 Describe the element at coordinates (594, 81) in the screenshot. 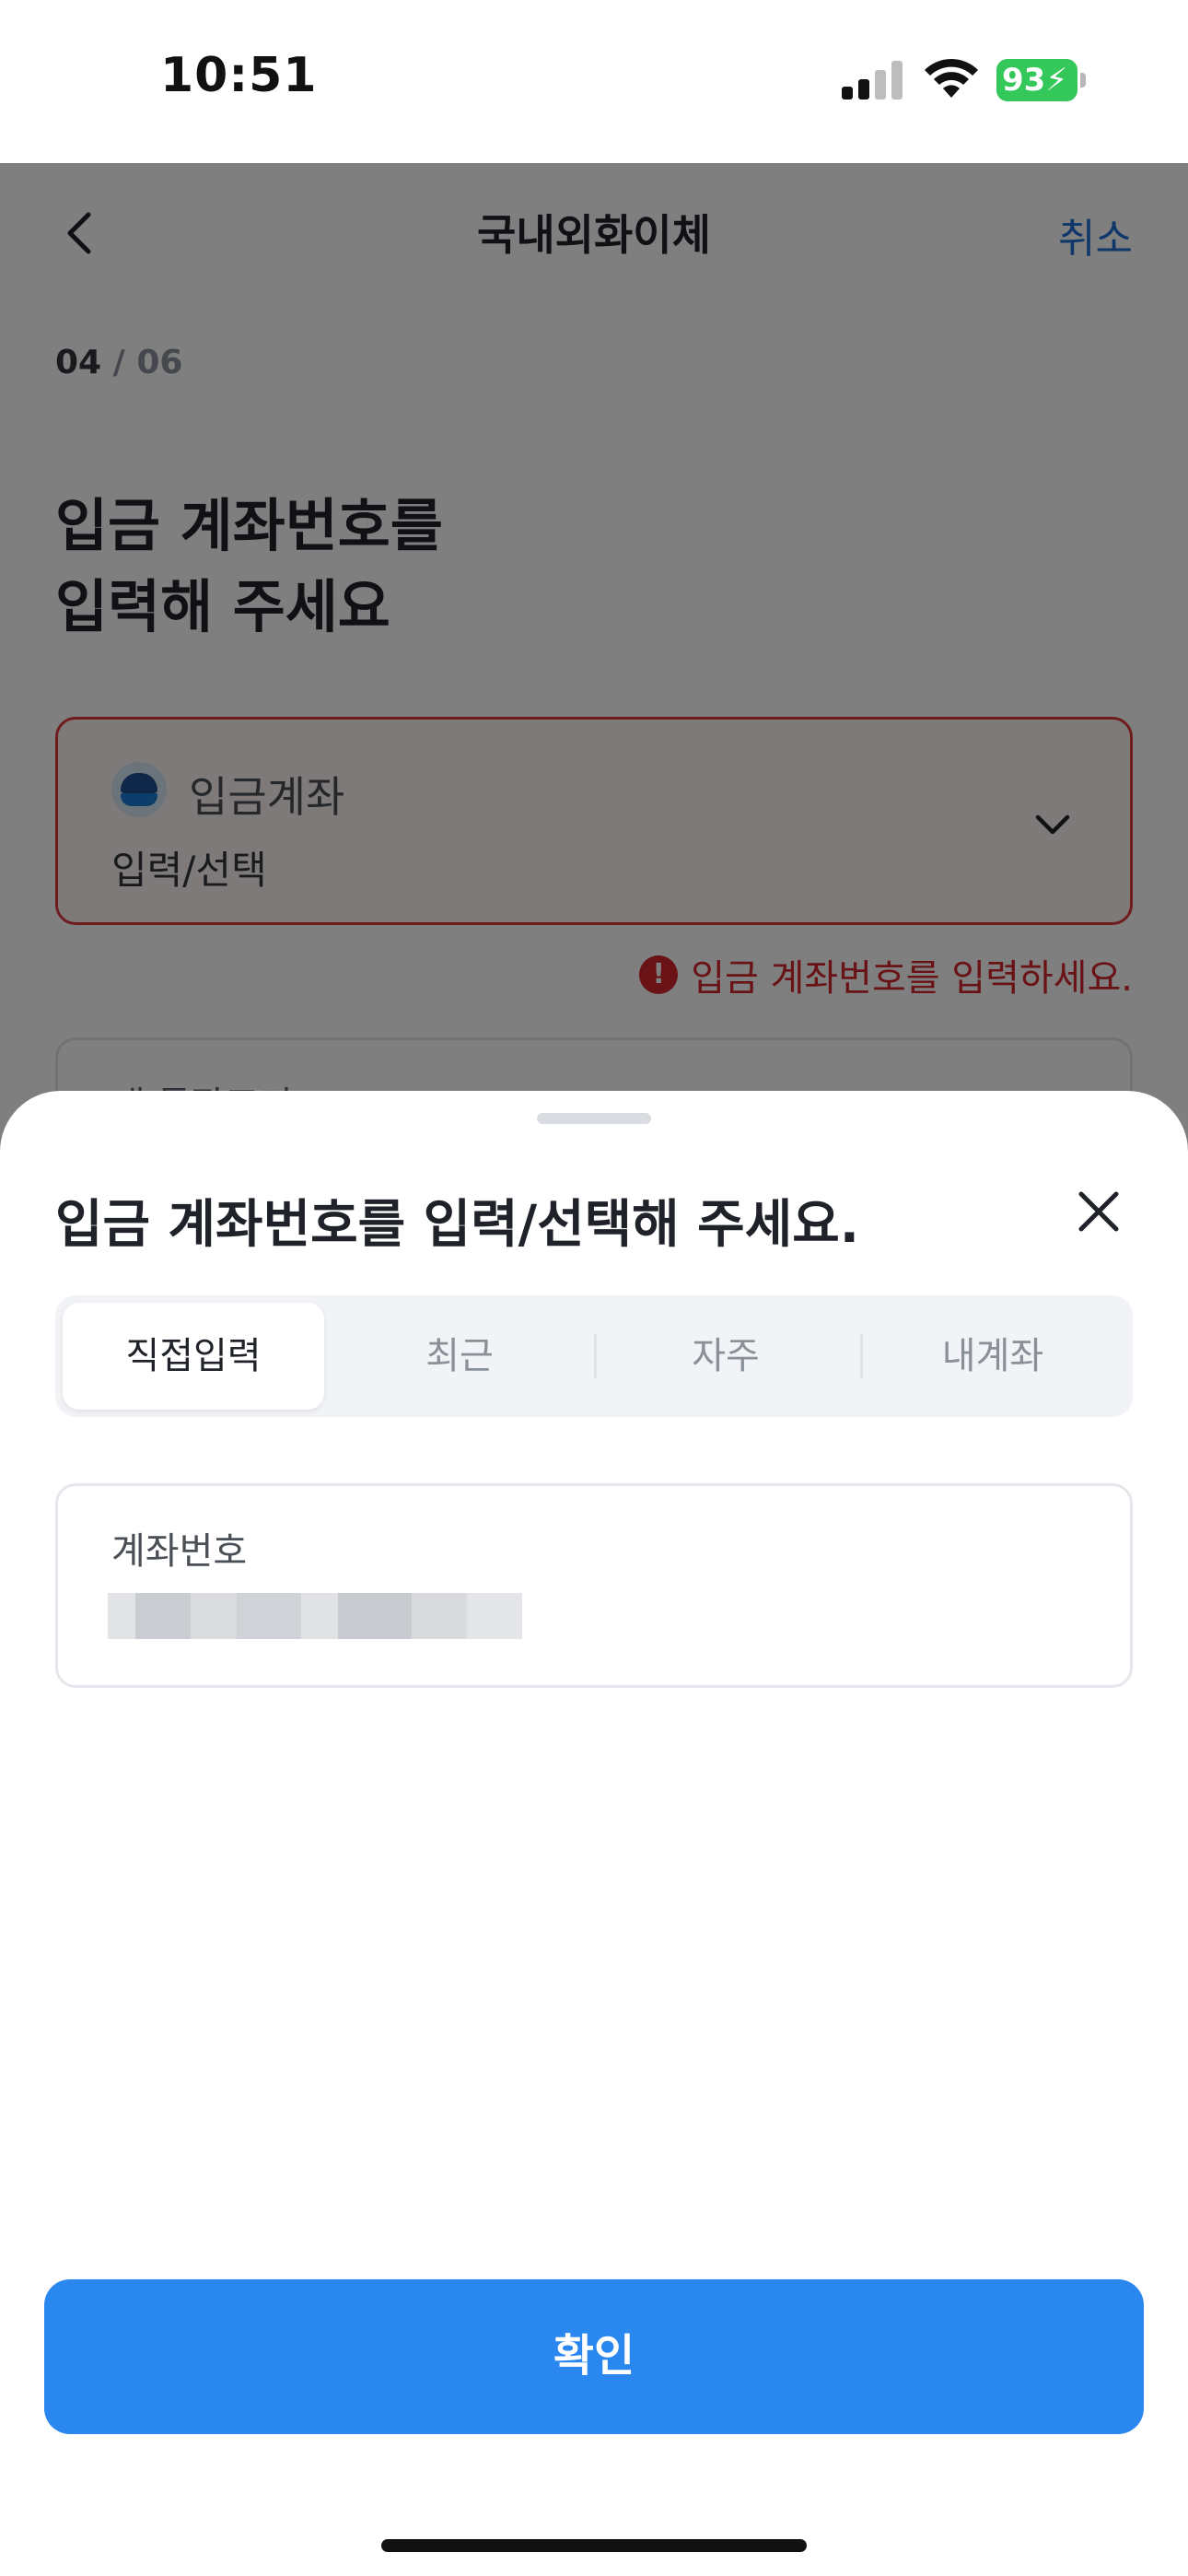

I see `status-bar: 10:51 93⚡` at that location.